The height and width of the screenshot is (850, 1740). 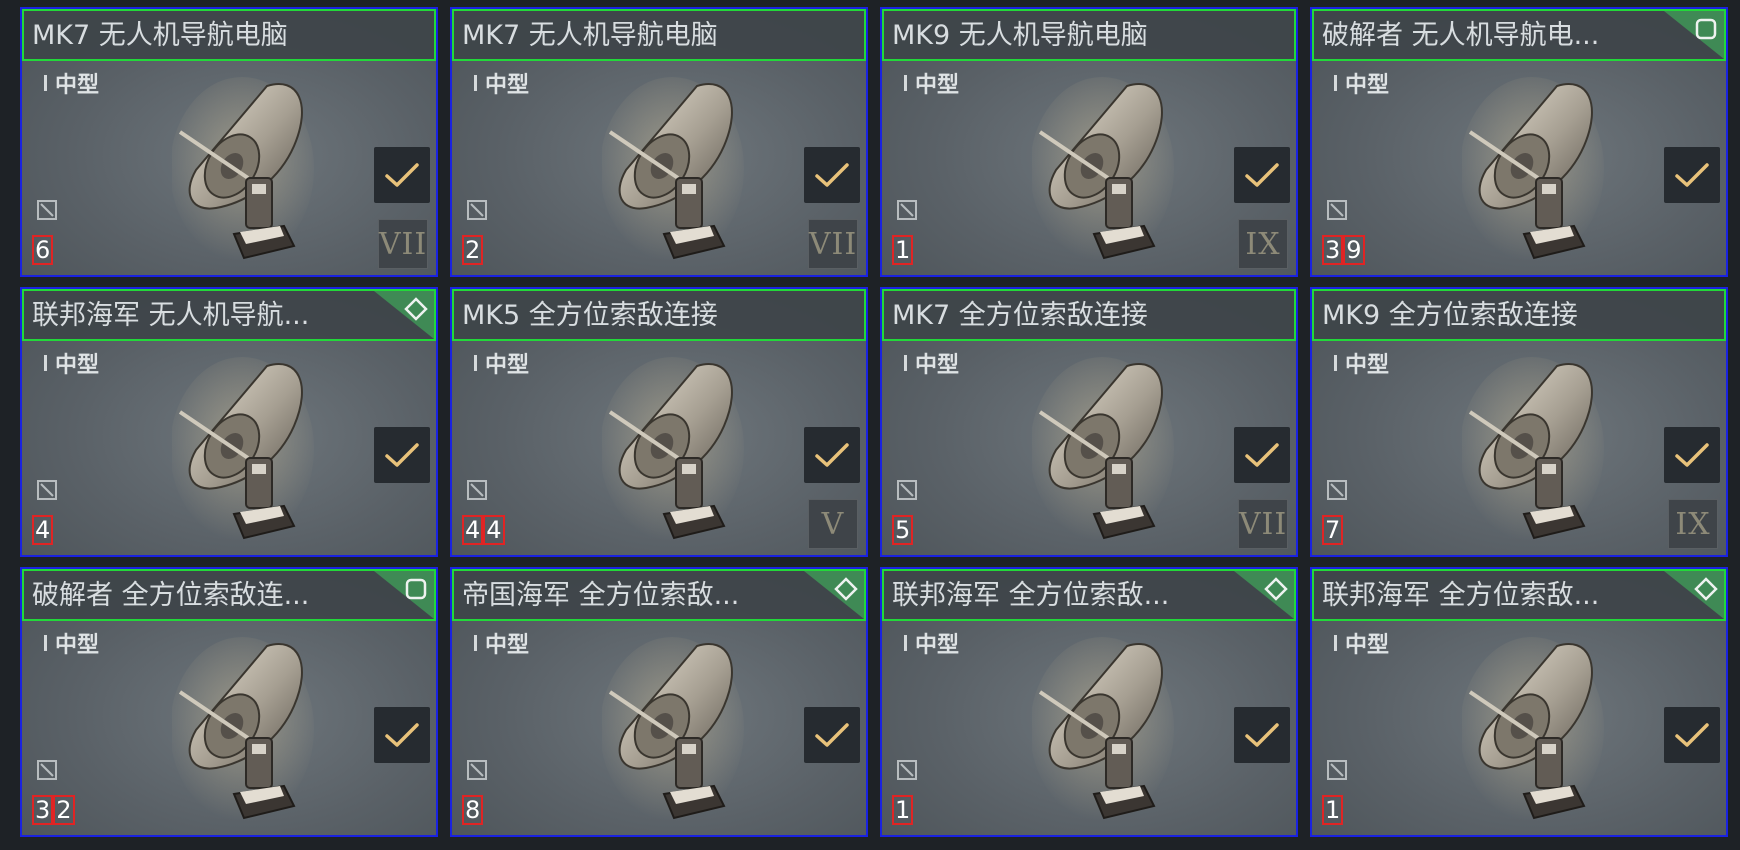 What do you see at coordinates (1354, 250) in the screenshot?
I see `quantity-digit: 9` at bounding box center [1354, 250].